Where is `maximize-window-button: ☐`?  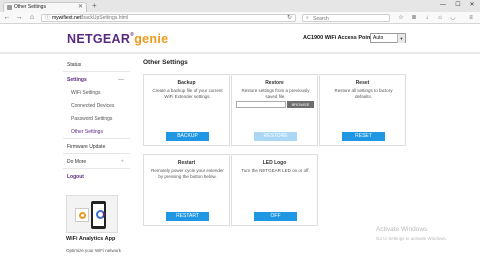
maximize-window-button: ☐ is located at coordinates (458, 5).